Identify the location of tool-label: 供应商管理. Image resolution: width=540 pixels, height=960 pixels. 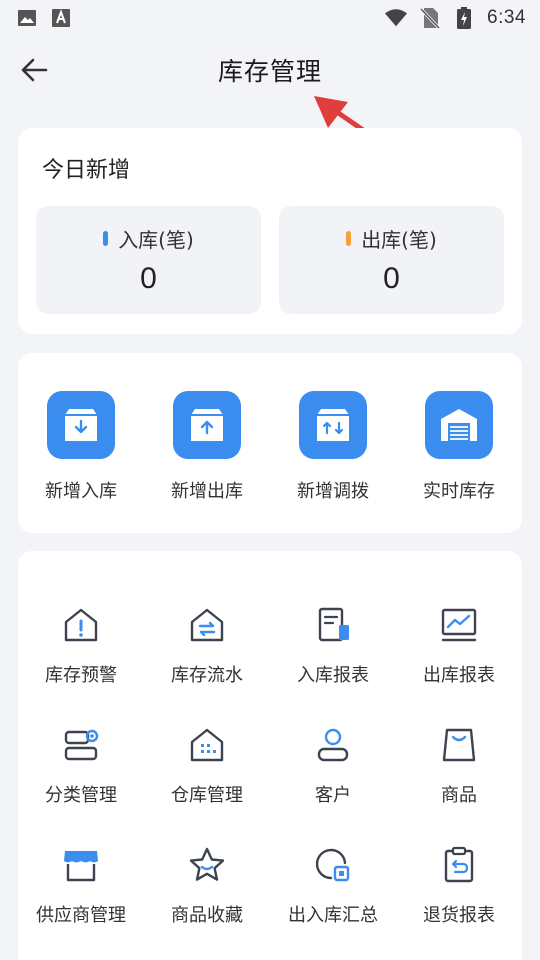
(81, 915).